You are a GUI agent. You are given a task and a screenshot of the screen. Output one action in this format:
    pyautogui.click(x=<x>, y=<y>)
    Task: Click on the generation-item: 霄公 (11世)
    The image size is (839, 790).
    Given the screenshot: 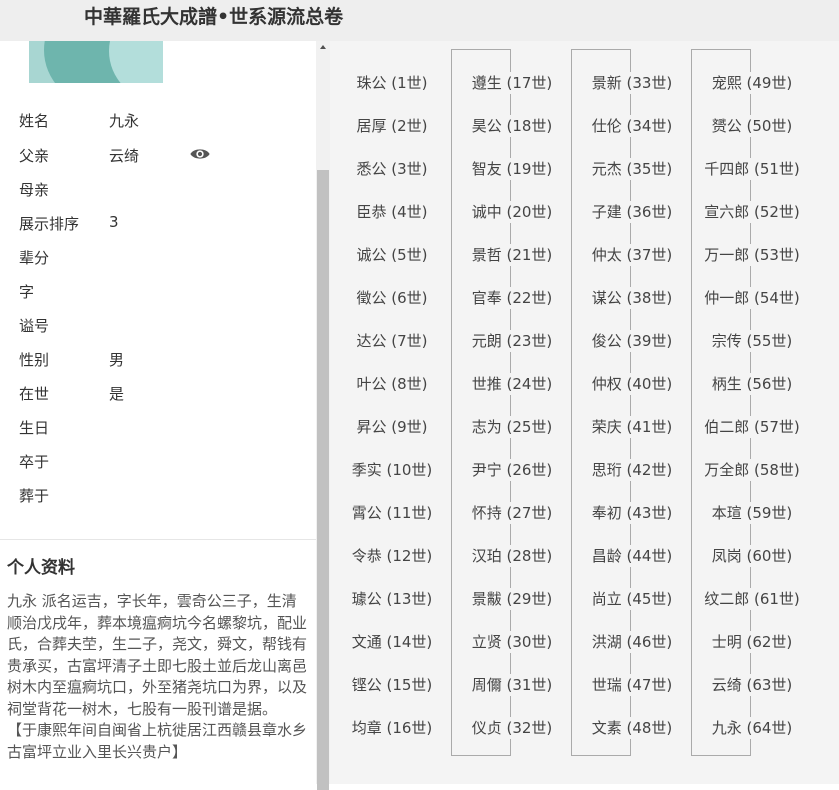 What is the action you would take?
    pyautogui.click(x=392, y=513)
    